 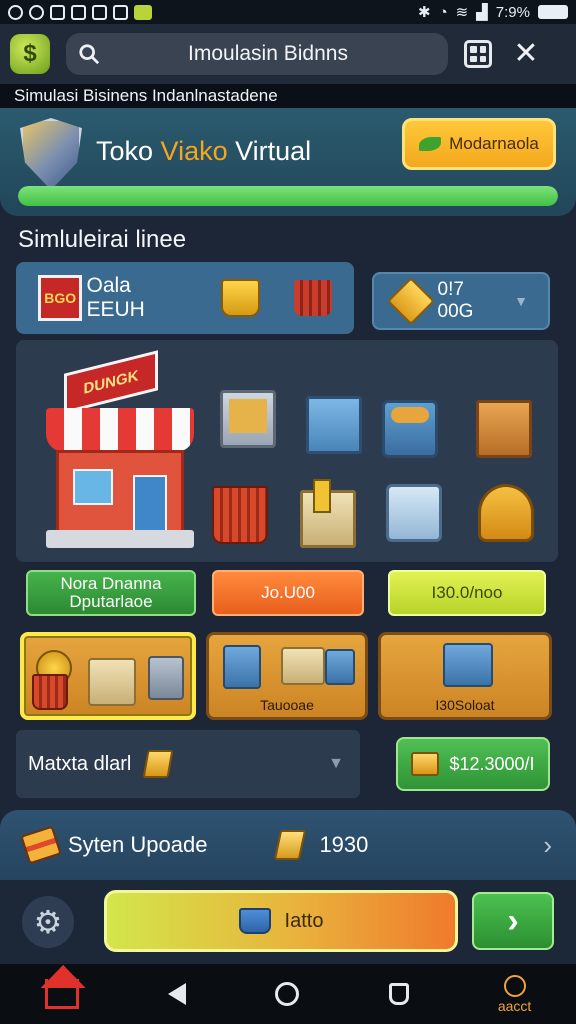 What do you see at coordinates (467, 593) in the screenshot?
I see `price-button-3: I30.0/noo` at bounding box center [467, 593].